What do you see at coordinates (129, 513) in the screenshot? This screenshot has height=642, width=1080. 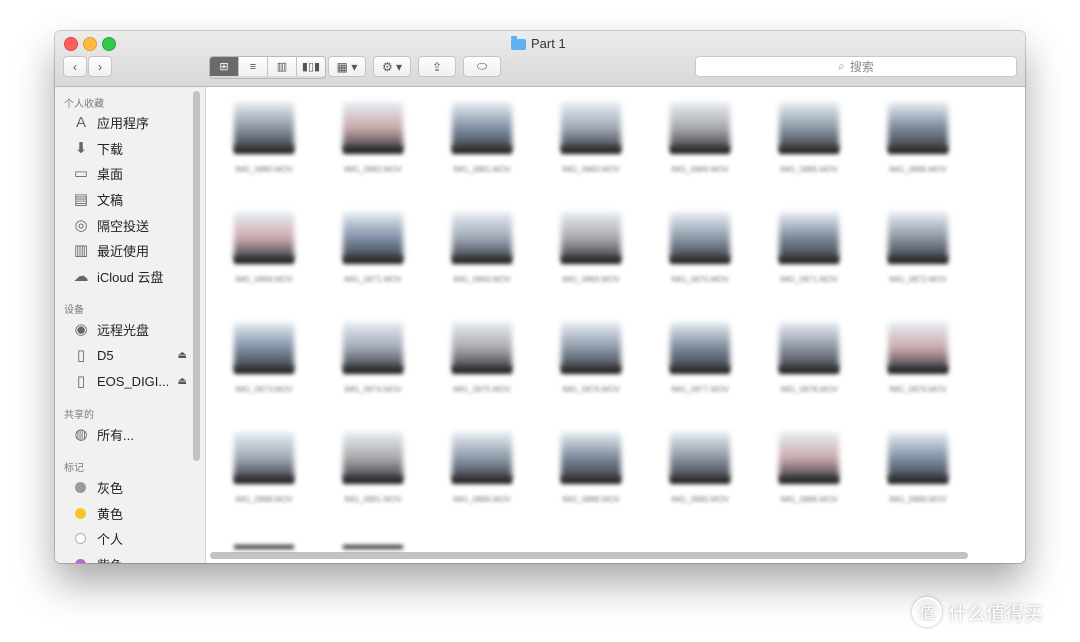 I see `sidebar-tag-yellow: 黄色` at bounding box center [129, 513].